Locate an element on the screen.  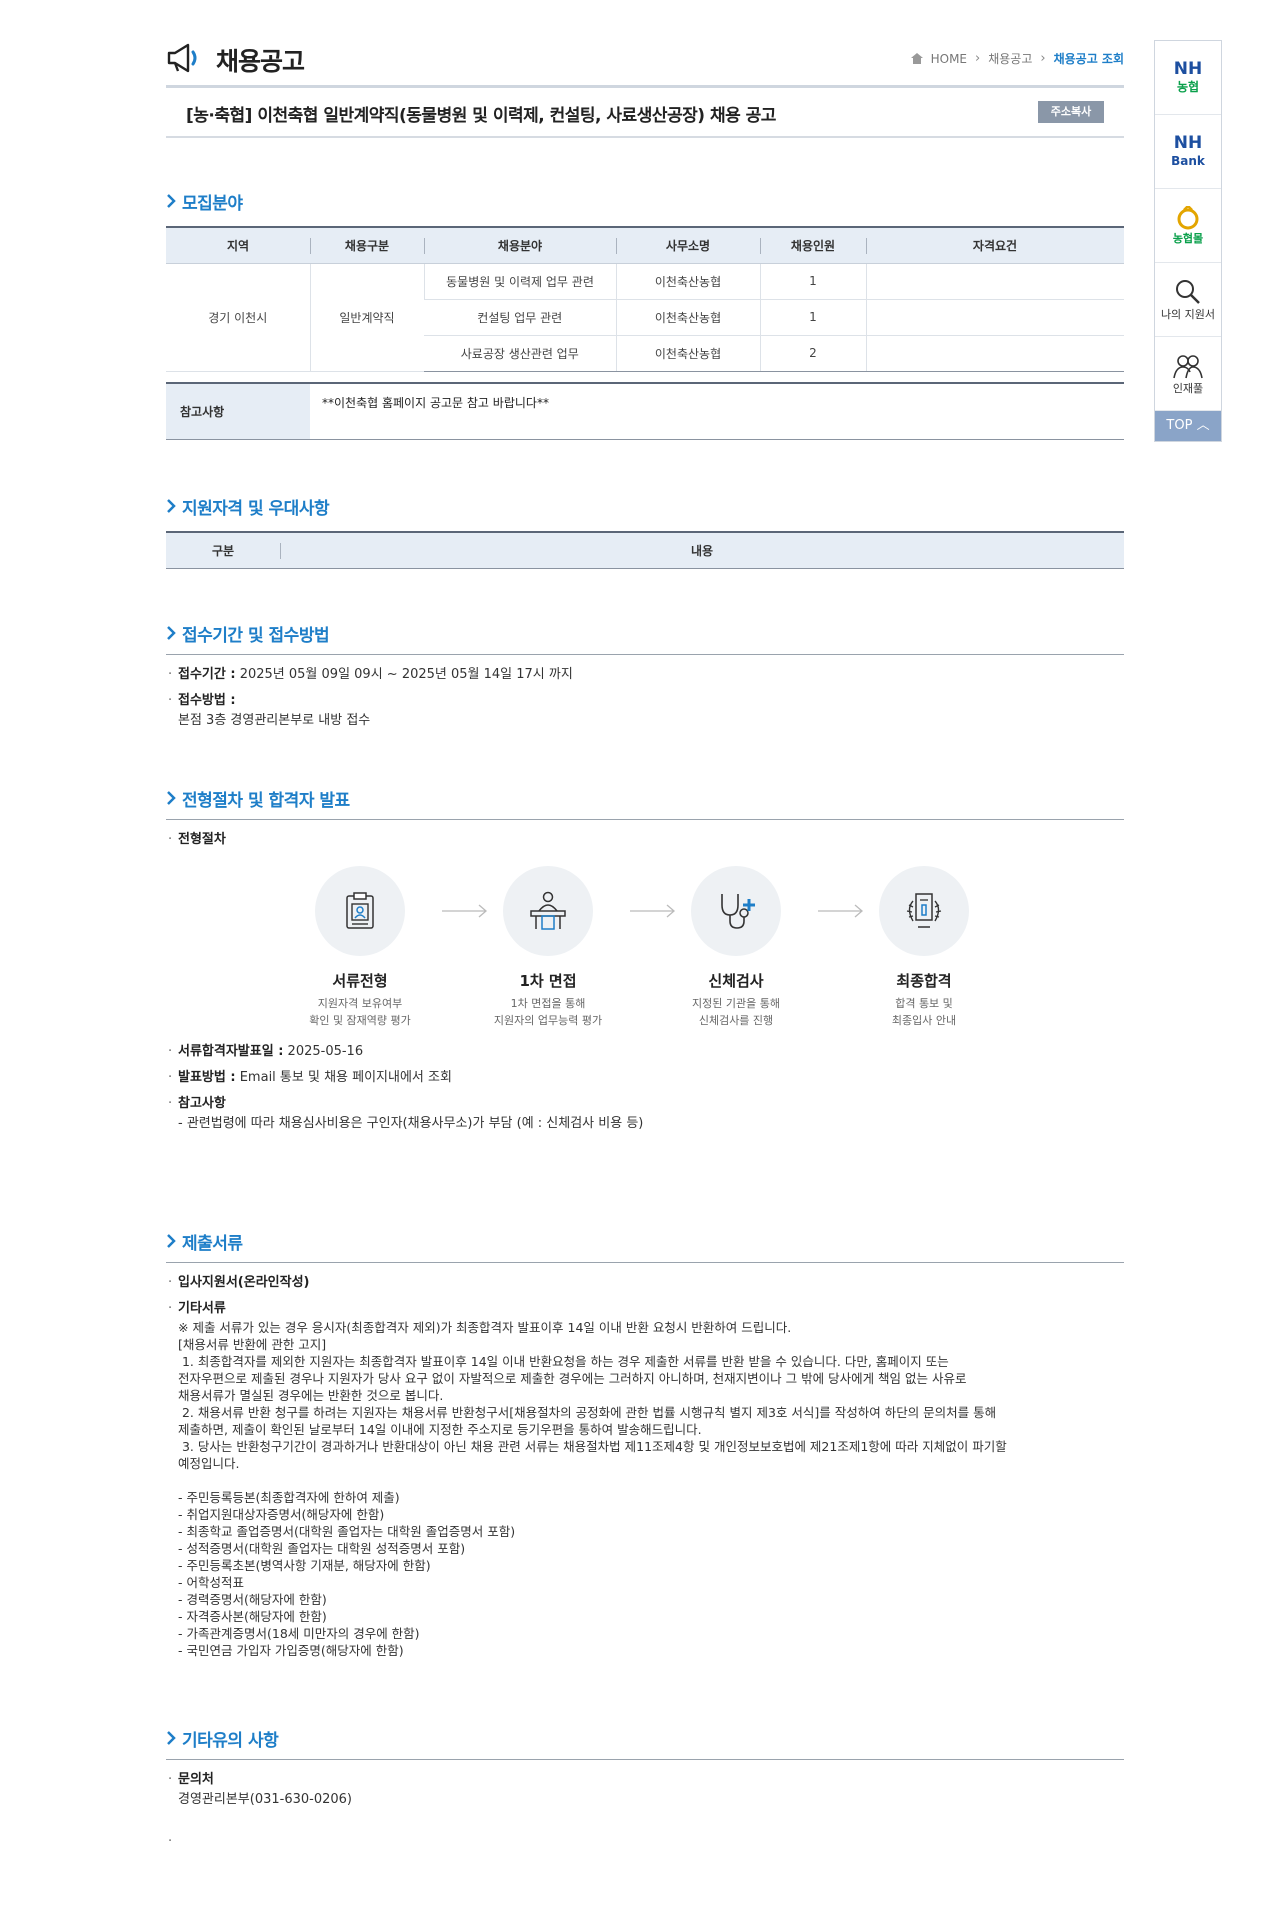
section-title: 모집분야 is located at coordinates (212, 203).